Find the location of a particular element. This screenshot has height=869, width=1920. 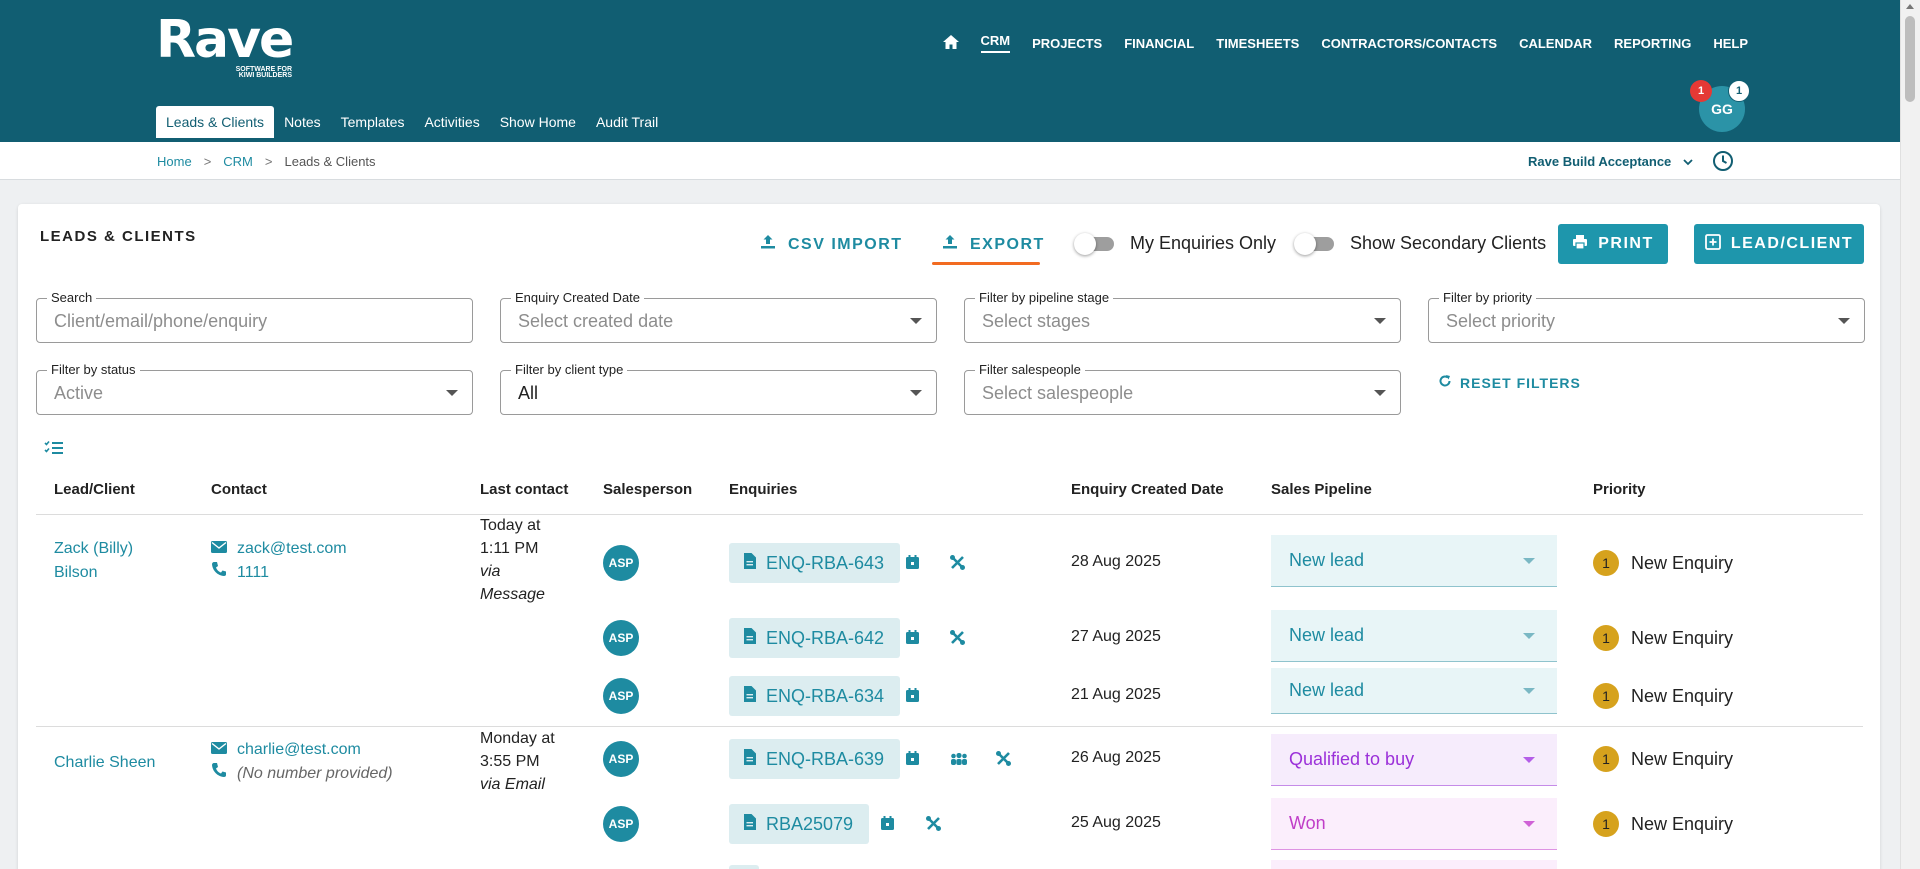

pipeline-select: Won is located at coordinates (1414, 824).